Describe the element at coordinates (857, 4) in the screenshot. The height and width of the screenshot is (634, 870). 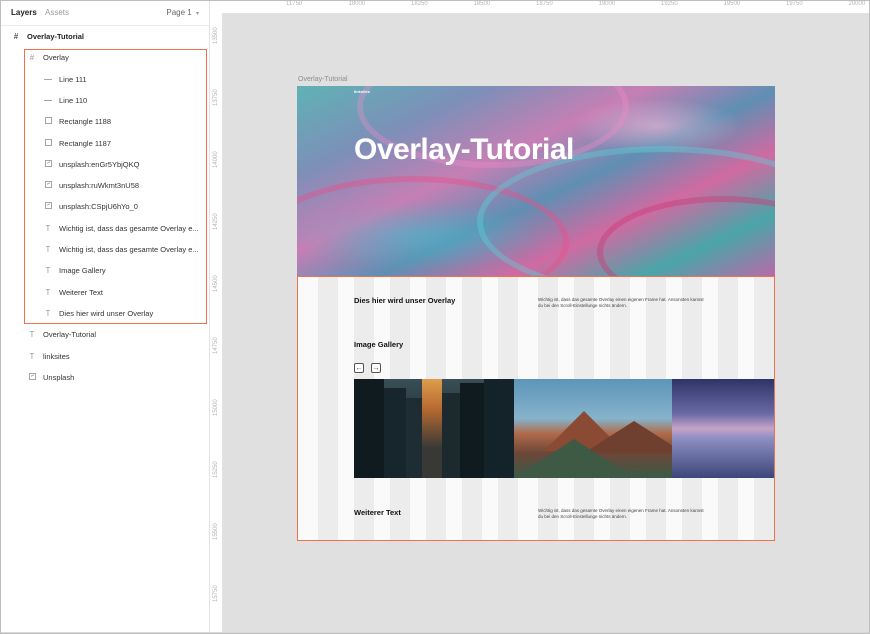
I see `ruler-tick: 20000` at that location.